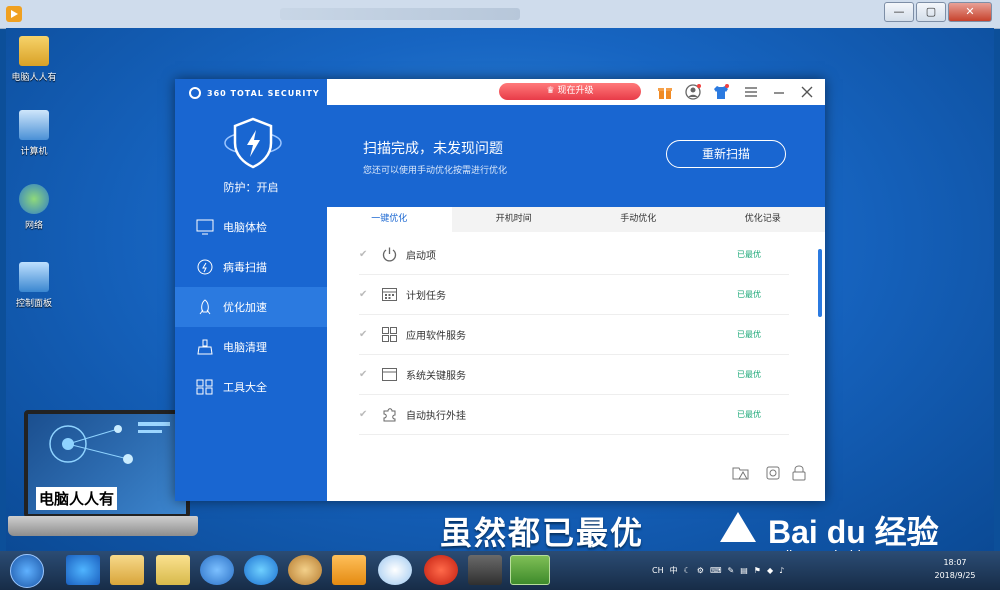  What do you see at coordinates (389, 334) in the screenshot?
I see `apps-icon` at bounding box center [389, 334].